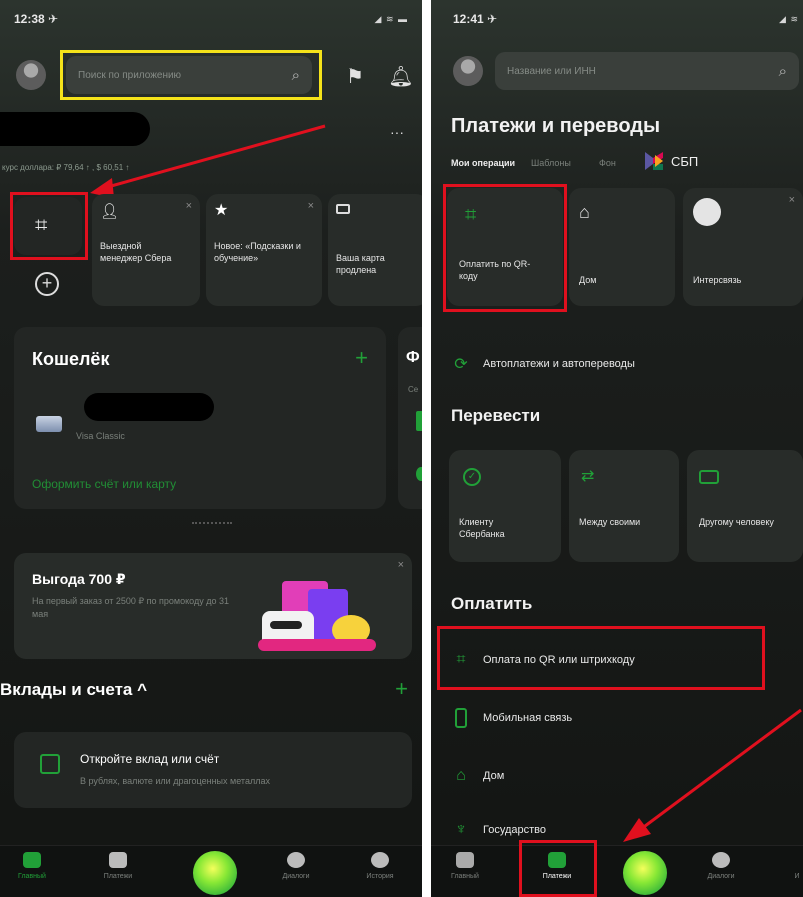 The width and height of the screenshot is (803, 897). What do you see at coordinates (150, 759) in the screenshot?
I see `open-deposit-title: Откройте вклад или счёт` at bounding box center [150, 759].